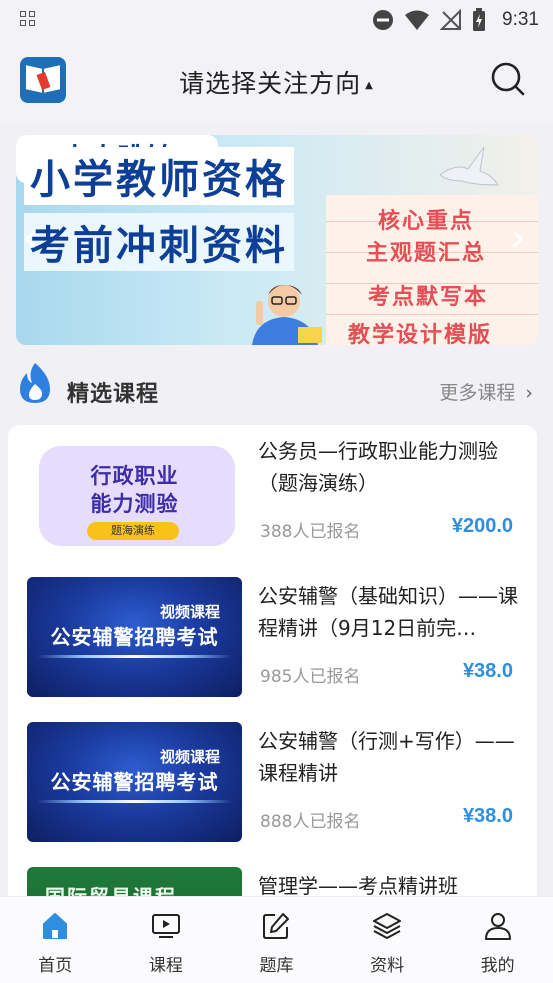 The image size is (553, 983). Describe the element at coordinates (387, 940) in the screenshot. I see `tab-materials: 资料` at that location.